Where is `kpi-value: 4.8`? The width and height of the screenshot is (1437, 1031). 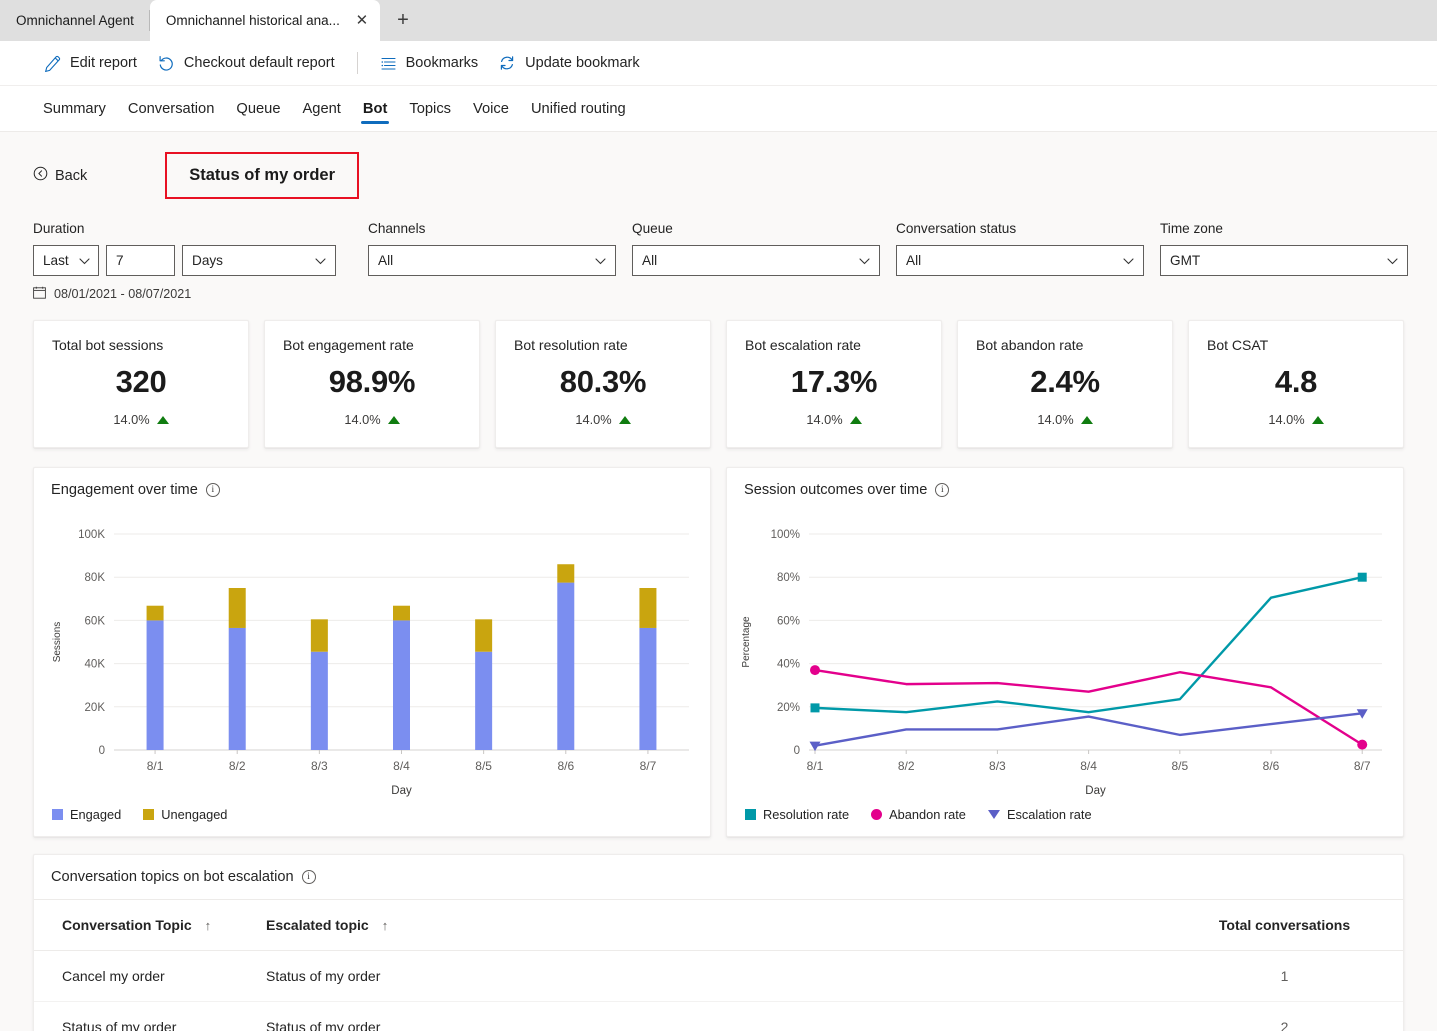 kpi-value: 4.8 is located at coordinates (1296, 381).